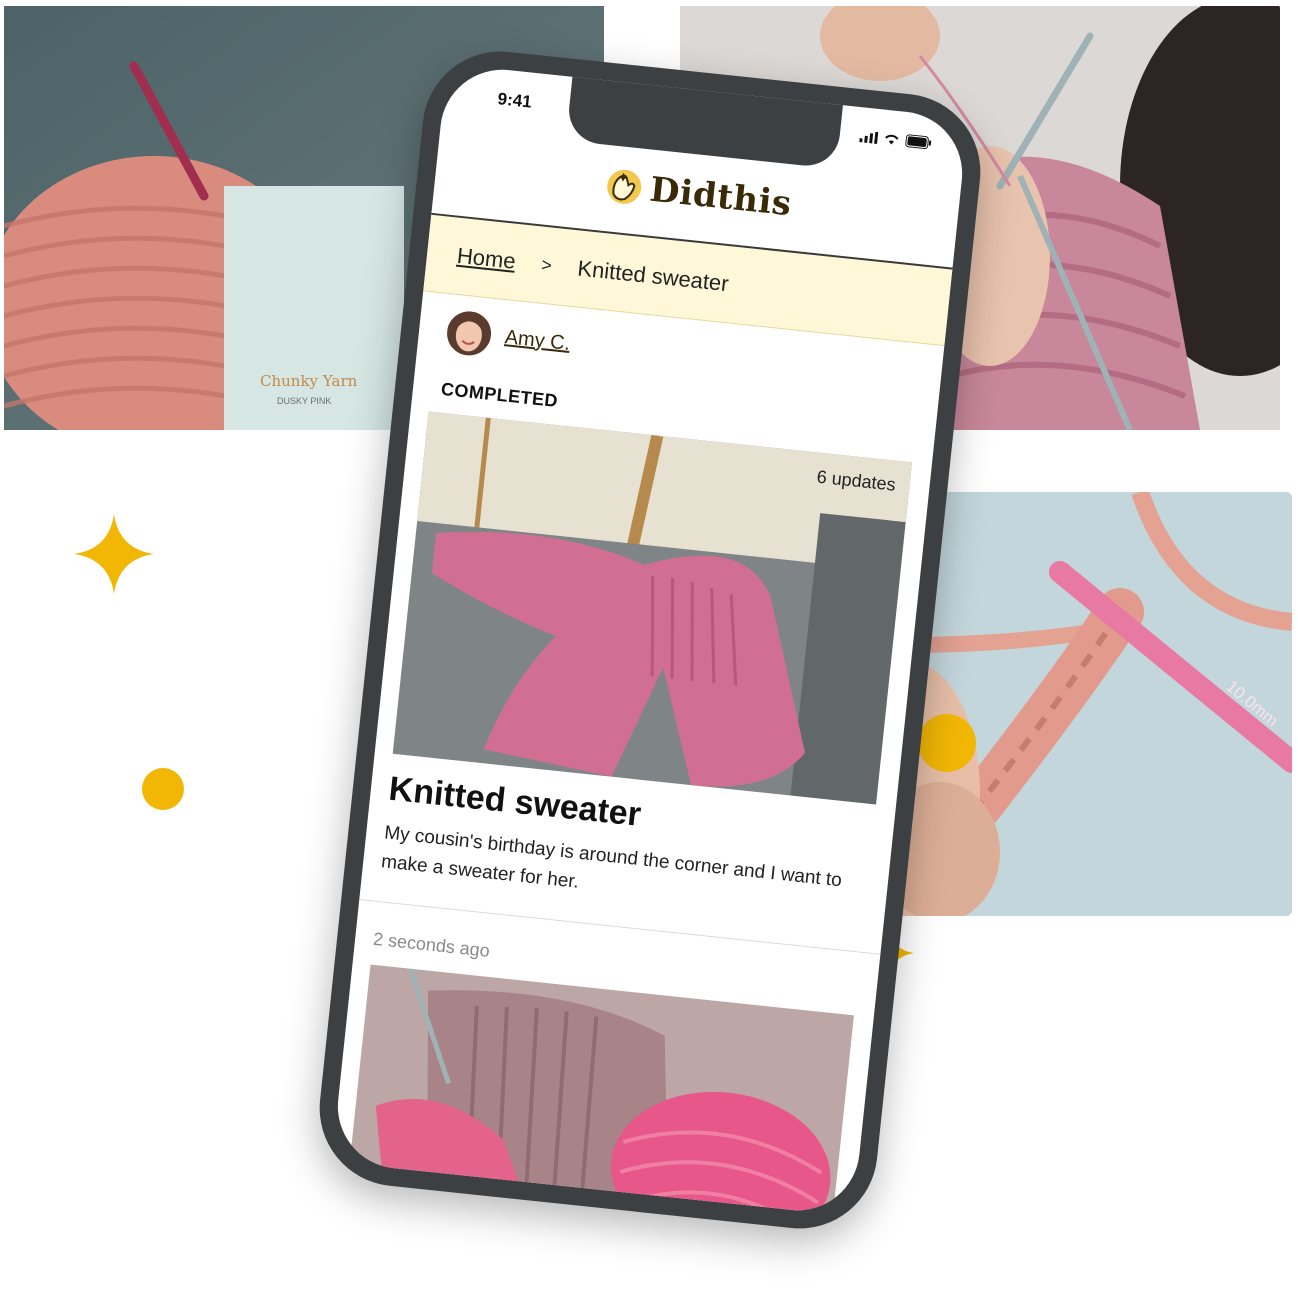  What do you see at coordinates (653, 276) in the screenshot?
I see `breadcrumb-current: Knitted sweater` at bounding box center [653, 276].